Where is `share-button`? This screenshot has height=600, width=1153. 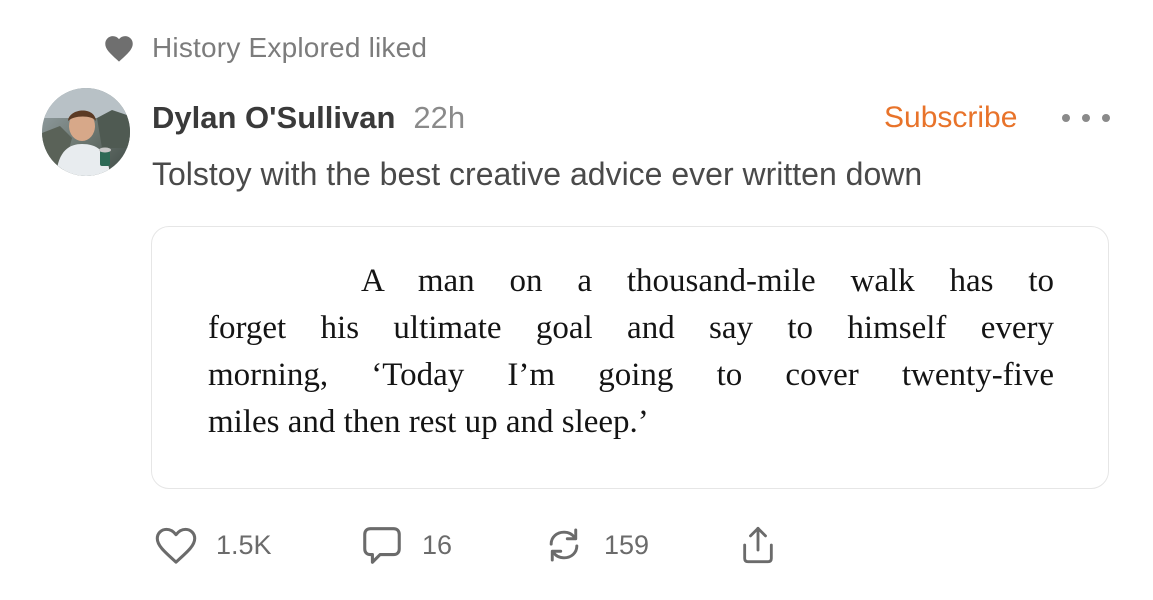 share-button is located at coordinates (758, 545).